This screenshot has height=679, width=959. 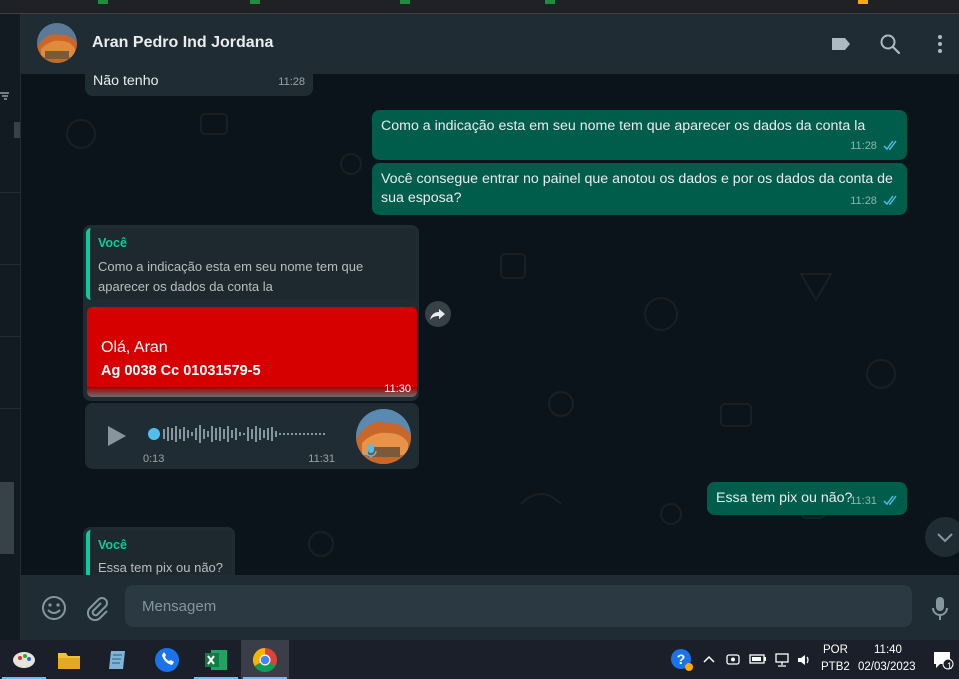 I want to click on chrome-icon, so click(x=264, y=659).